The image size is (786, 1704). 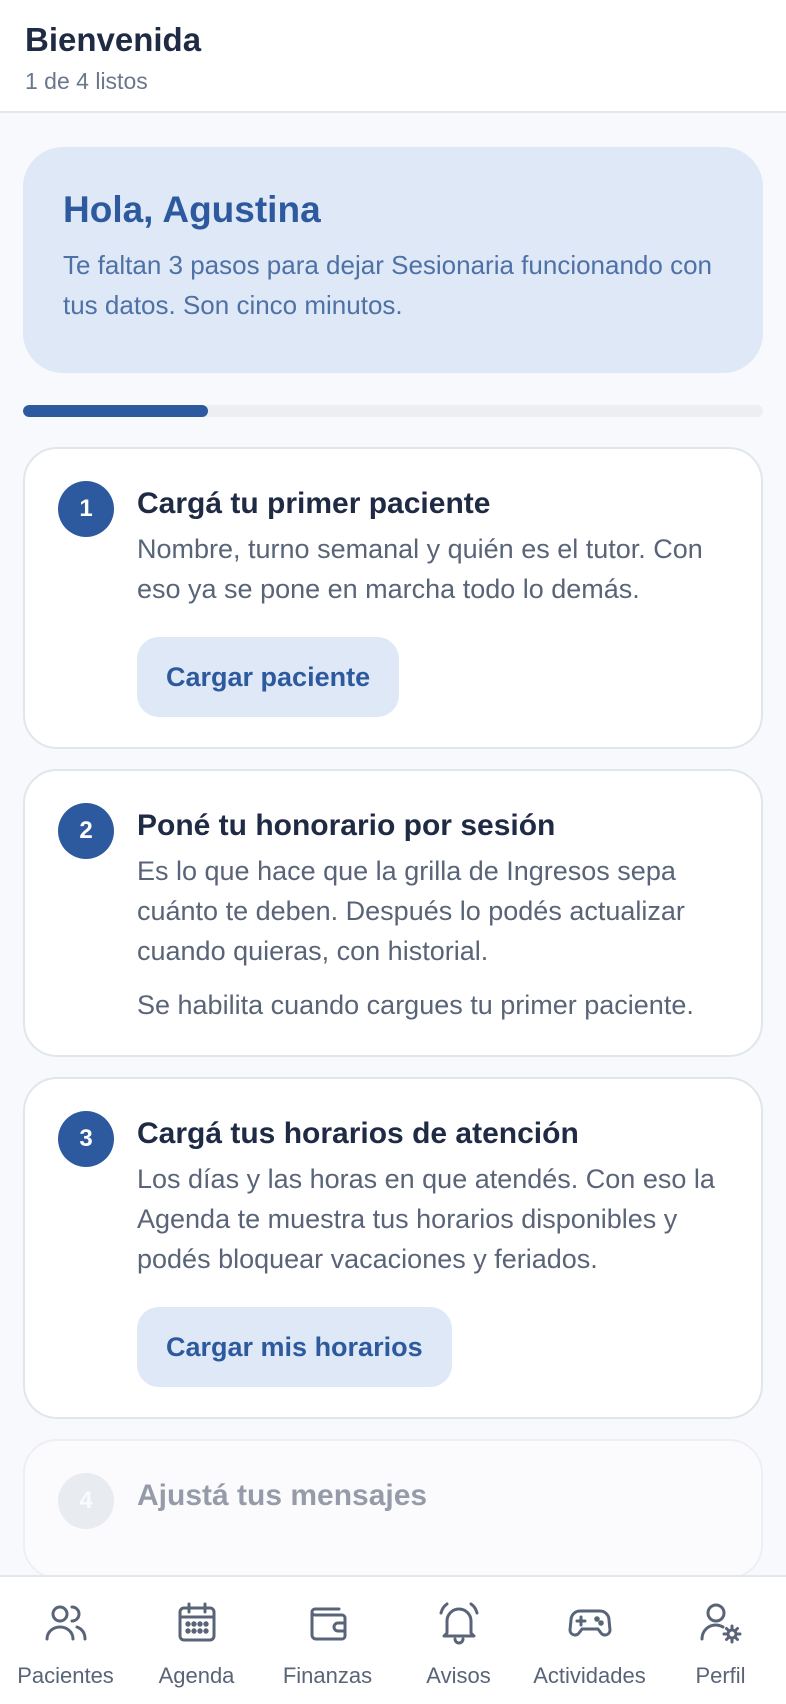 What do you see at coordinates (86, 1501) in the screenshot?
I see `step-number: 4` at bounding box center [86, 1501].